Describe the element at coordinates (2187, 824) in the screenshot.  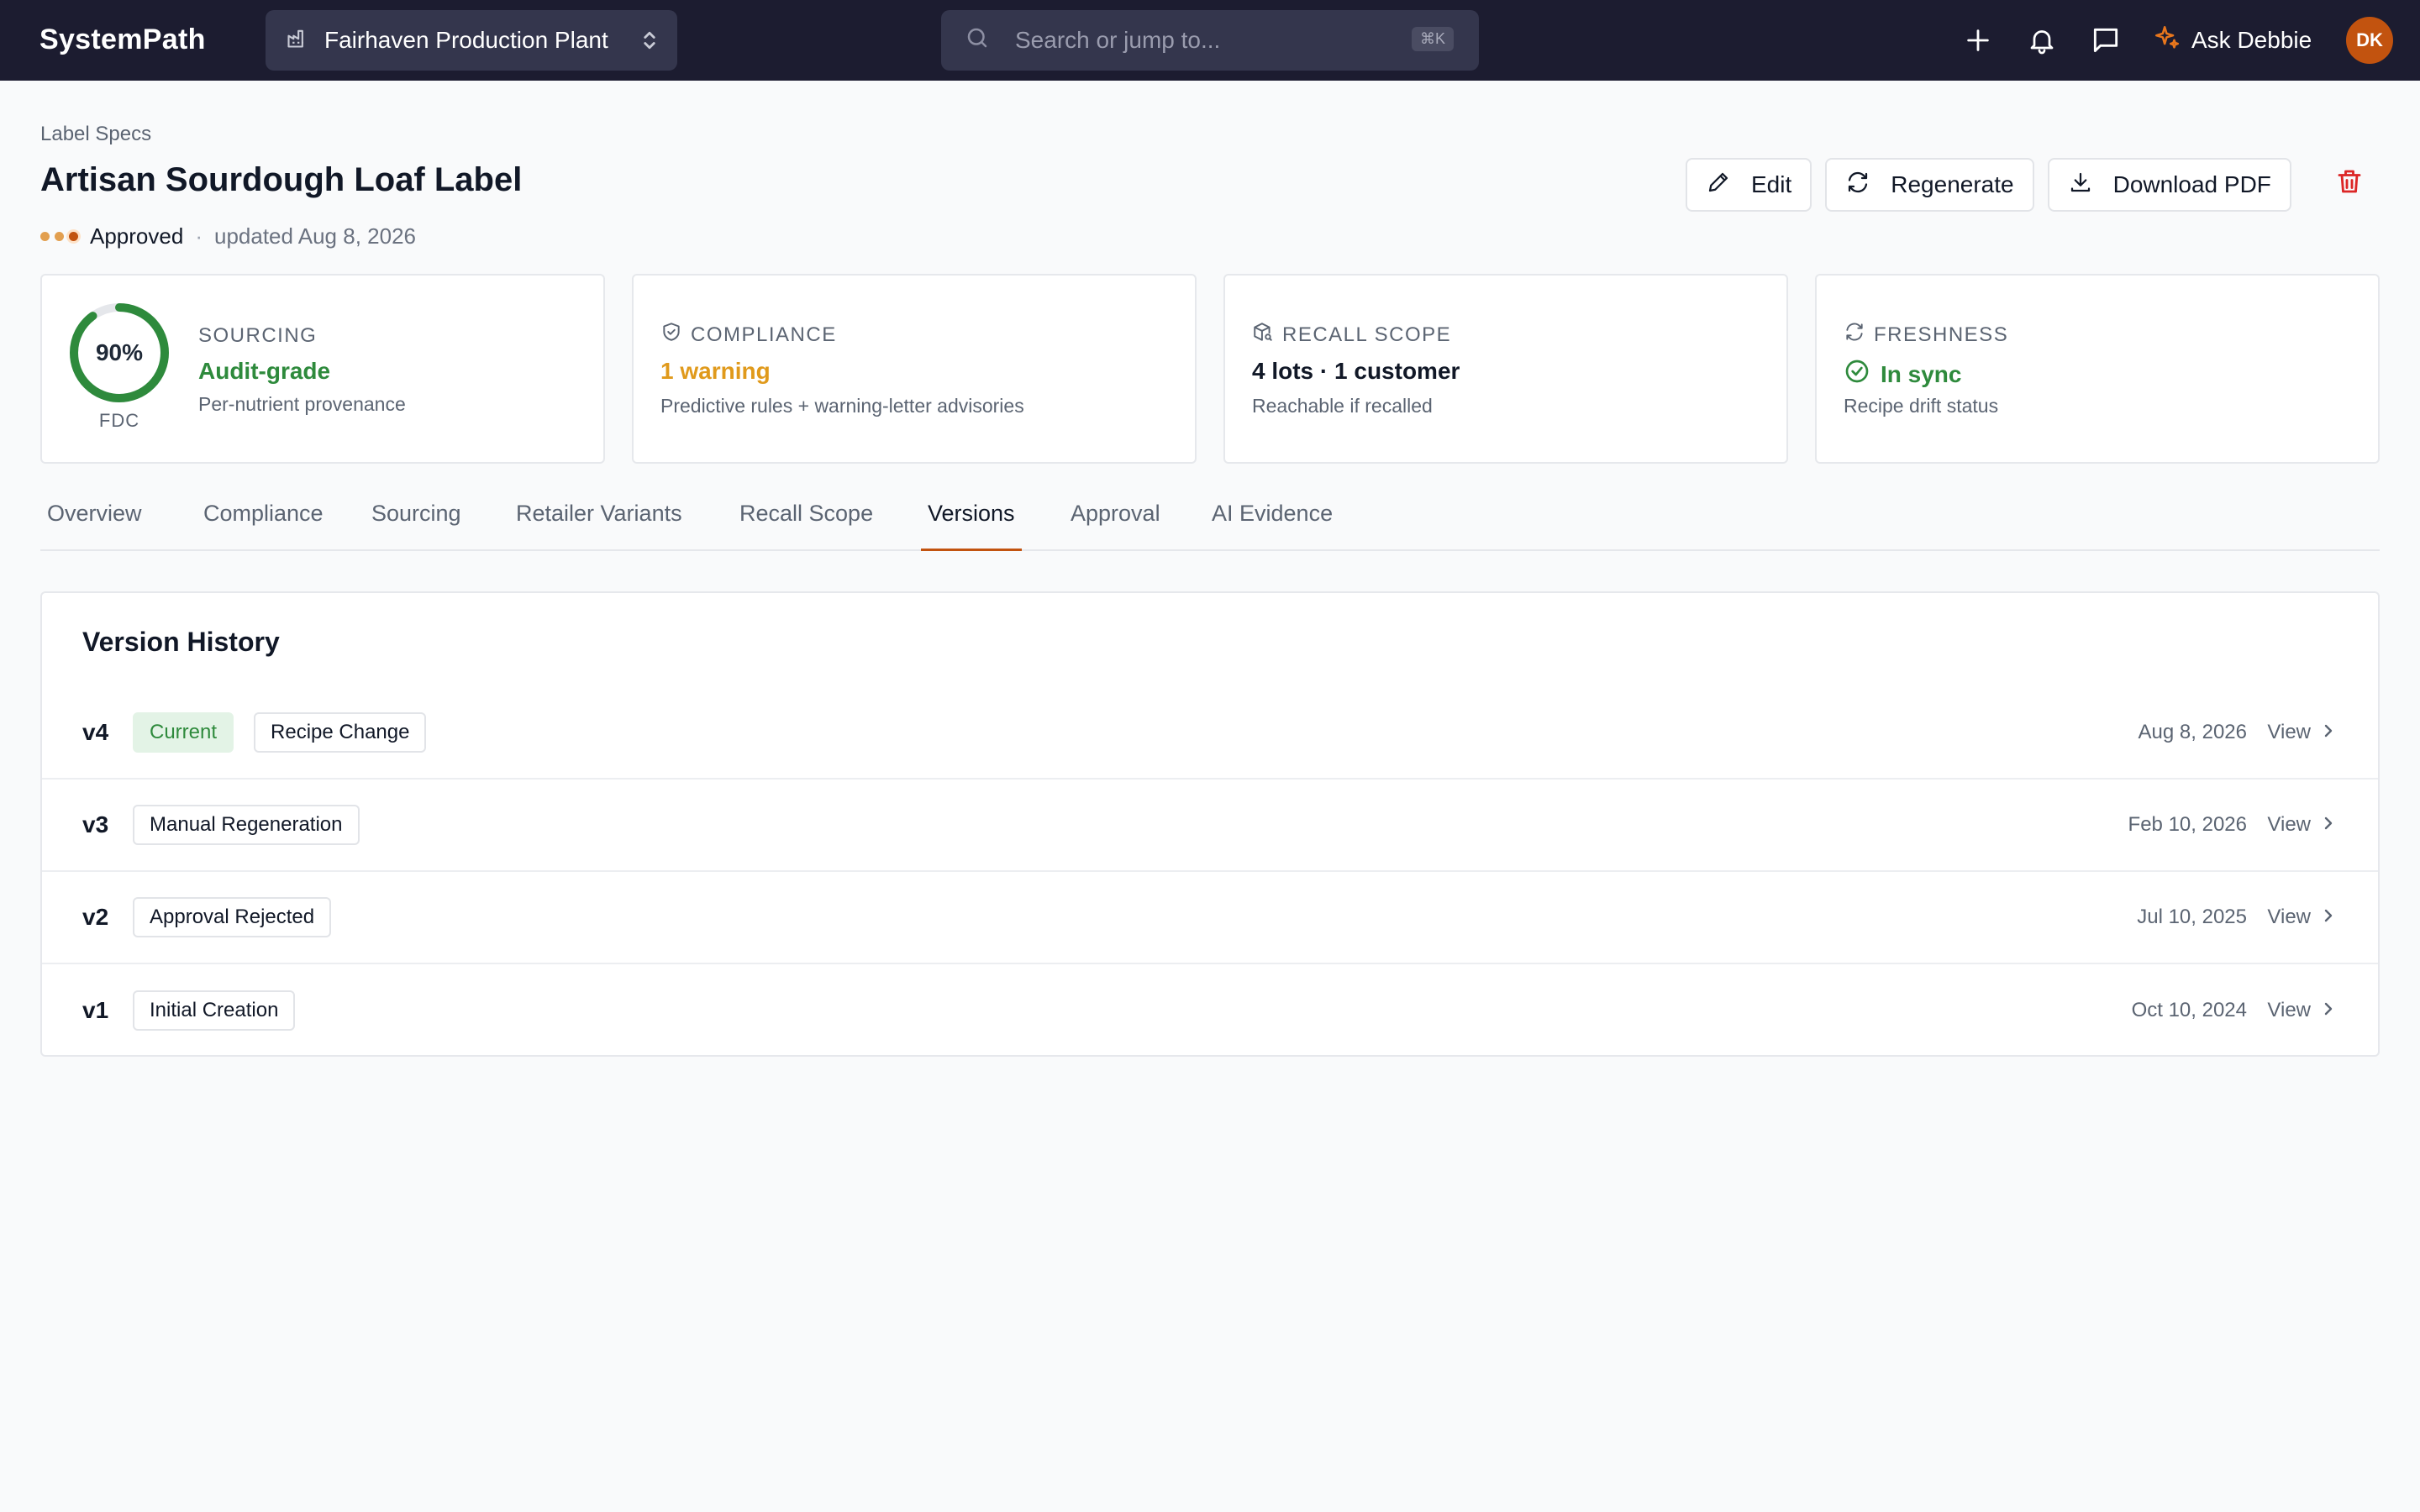
I see `version-date: Feb 10, 2026` at that location.